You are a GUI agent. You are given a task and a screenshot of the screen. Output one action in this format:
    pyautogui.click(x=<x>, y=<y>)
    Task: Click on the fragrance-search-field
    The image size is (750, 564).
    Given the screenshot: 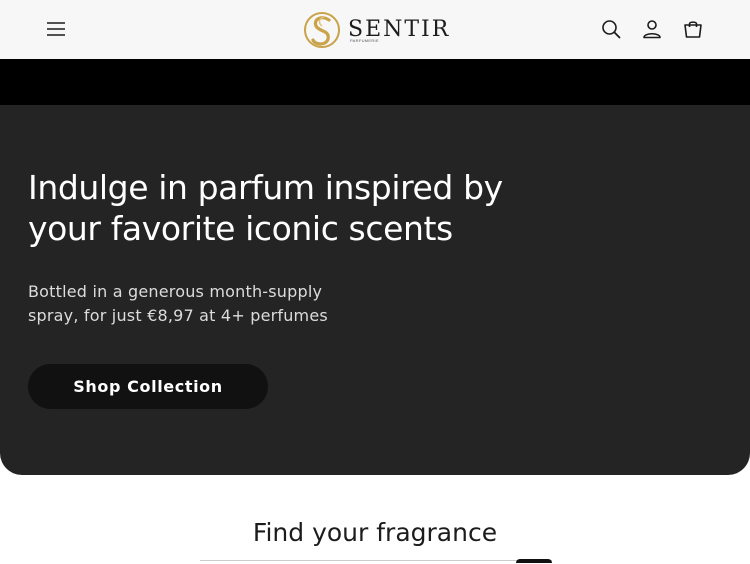 What is the action you would take?
    pyautogui.click(x=376, y=562)
    